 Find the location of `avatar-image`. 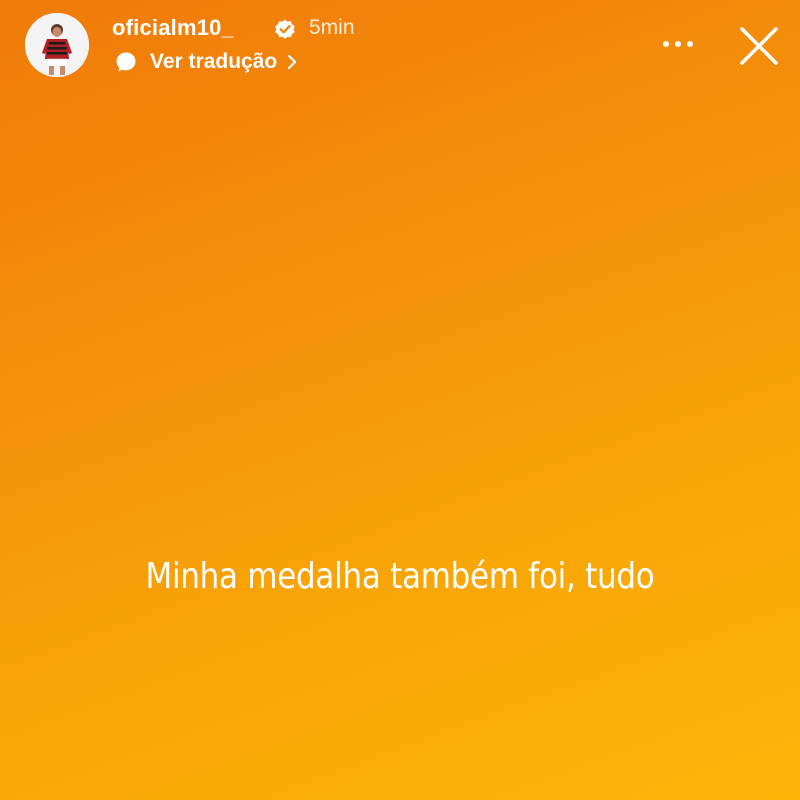

avatar-image is located at coordinates (57, 45).